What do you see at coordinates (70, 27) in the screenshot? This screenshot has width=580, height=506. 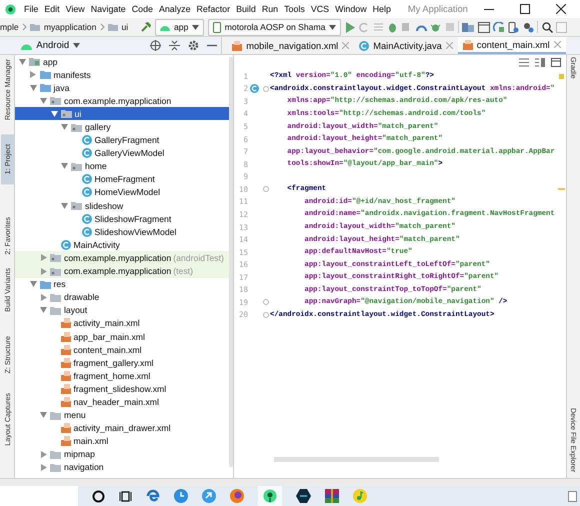 I see `breadcrumb-item: myapplication` at bounding box center [70, 27].